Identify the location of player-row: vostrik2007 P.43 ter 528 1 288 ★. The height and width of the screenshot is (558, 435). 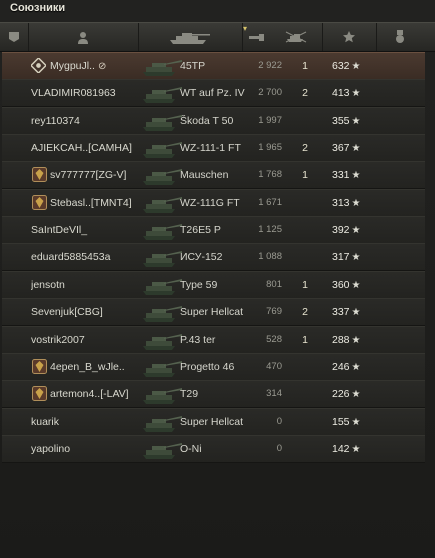
(213, 339).